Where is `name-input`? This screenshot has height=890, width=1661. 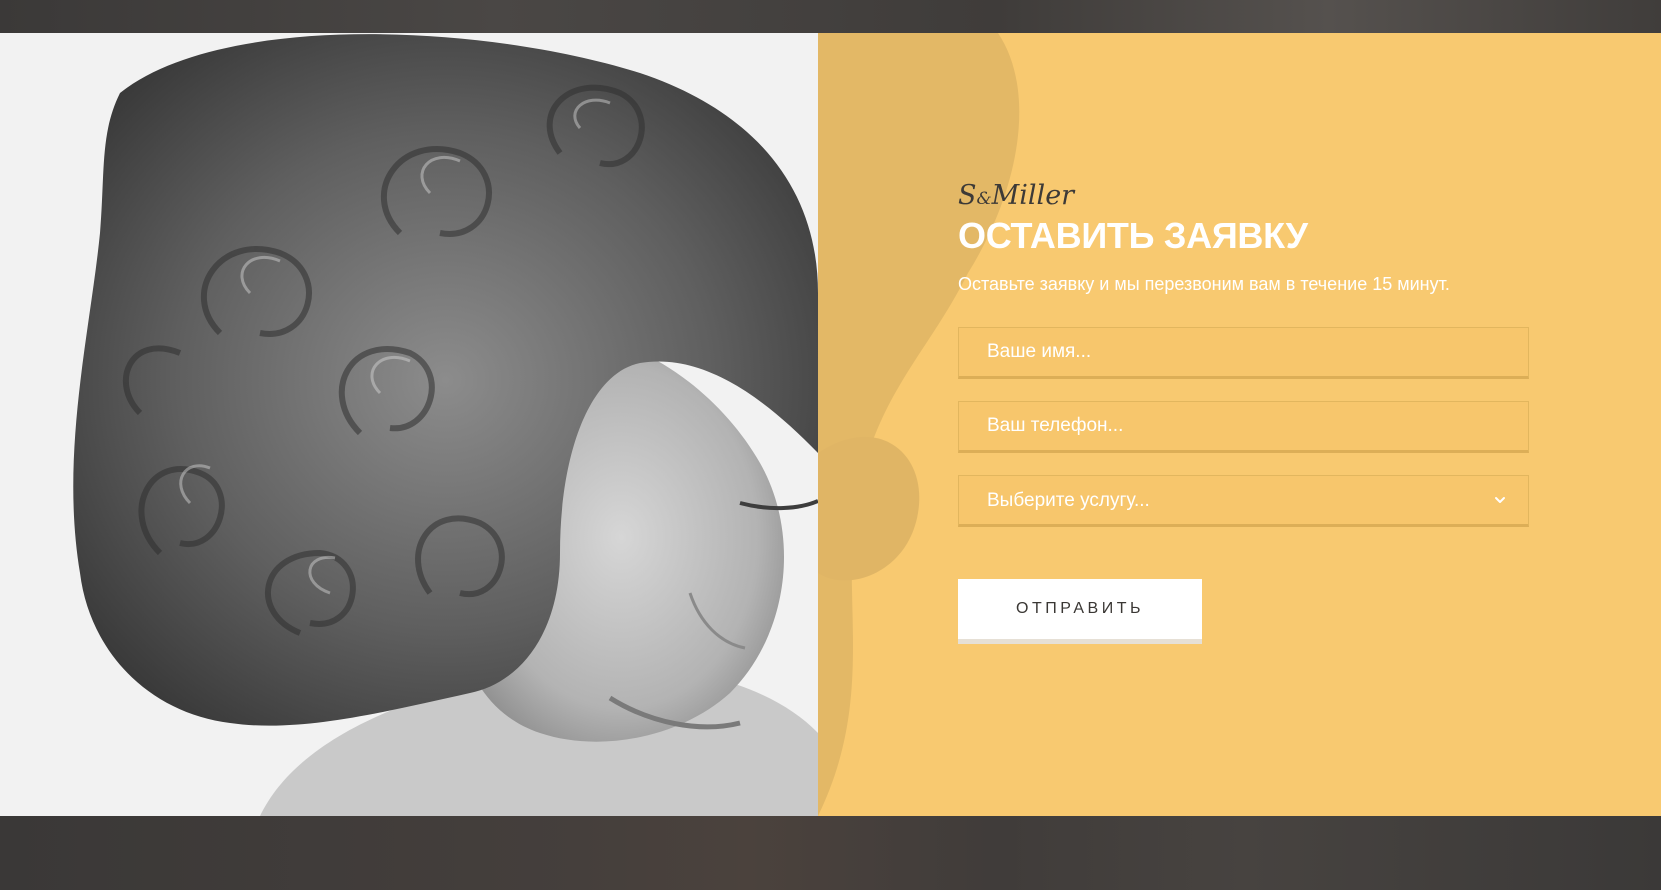
name-input is located at coordinates (1243, 352).